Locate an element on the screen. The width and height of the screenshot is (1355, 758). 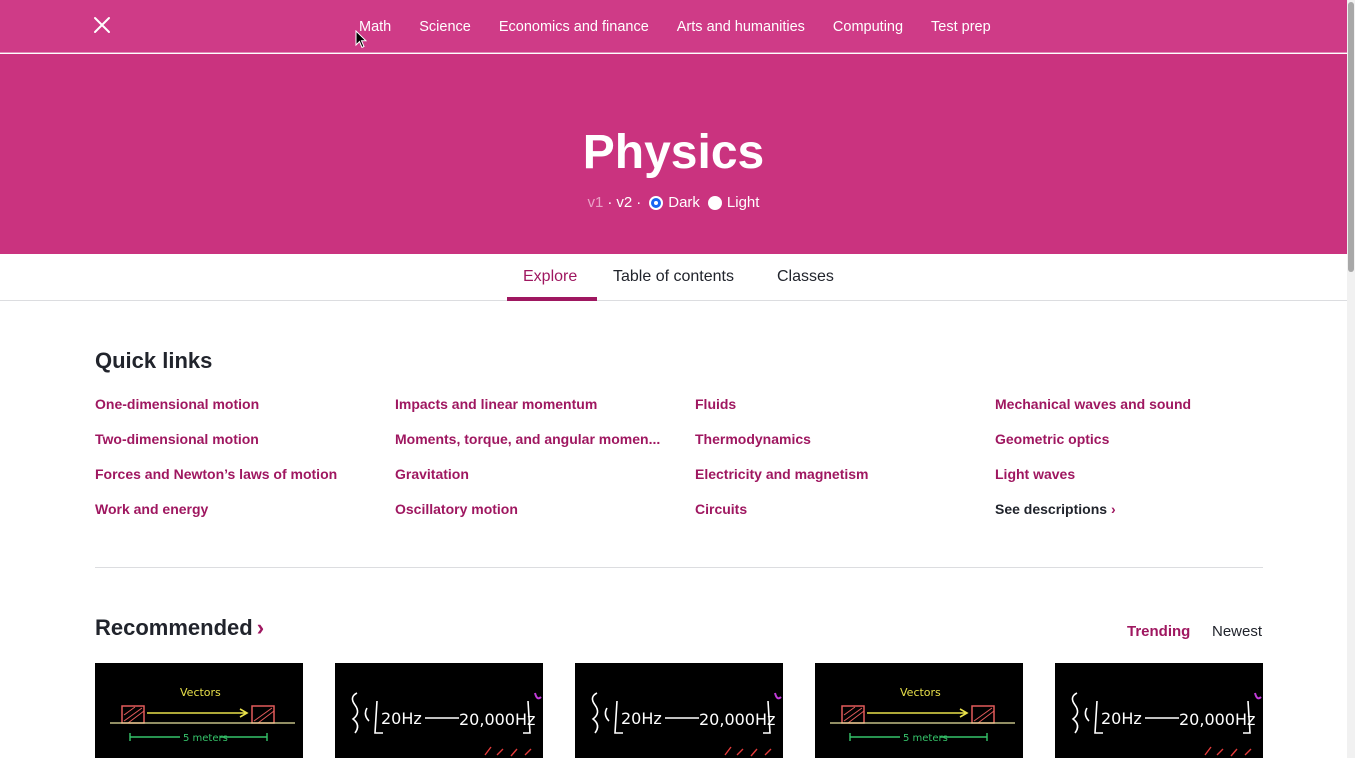
close-icon is located at coordinates (102, 25).